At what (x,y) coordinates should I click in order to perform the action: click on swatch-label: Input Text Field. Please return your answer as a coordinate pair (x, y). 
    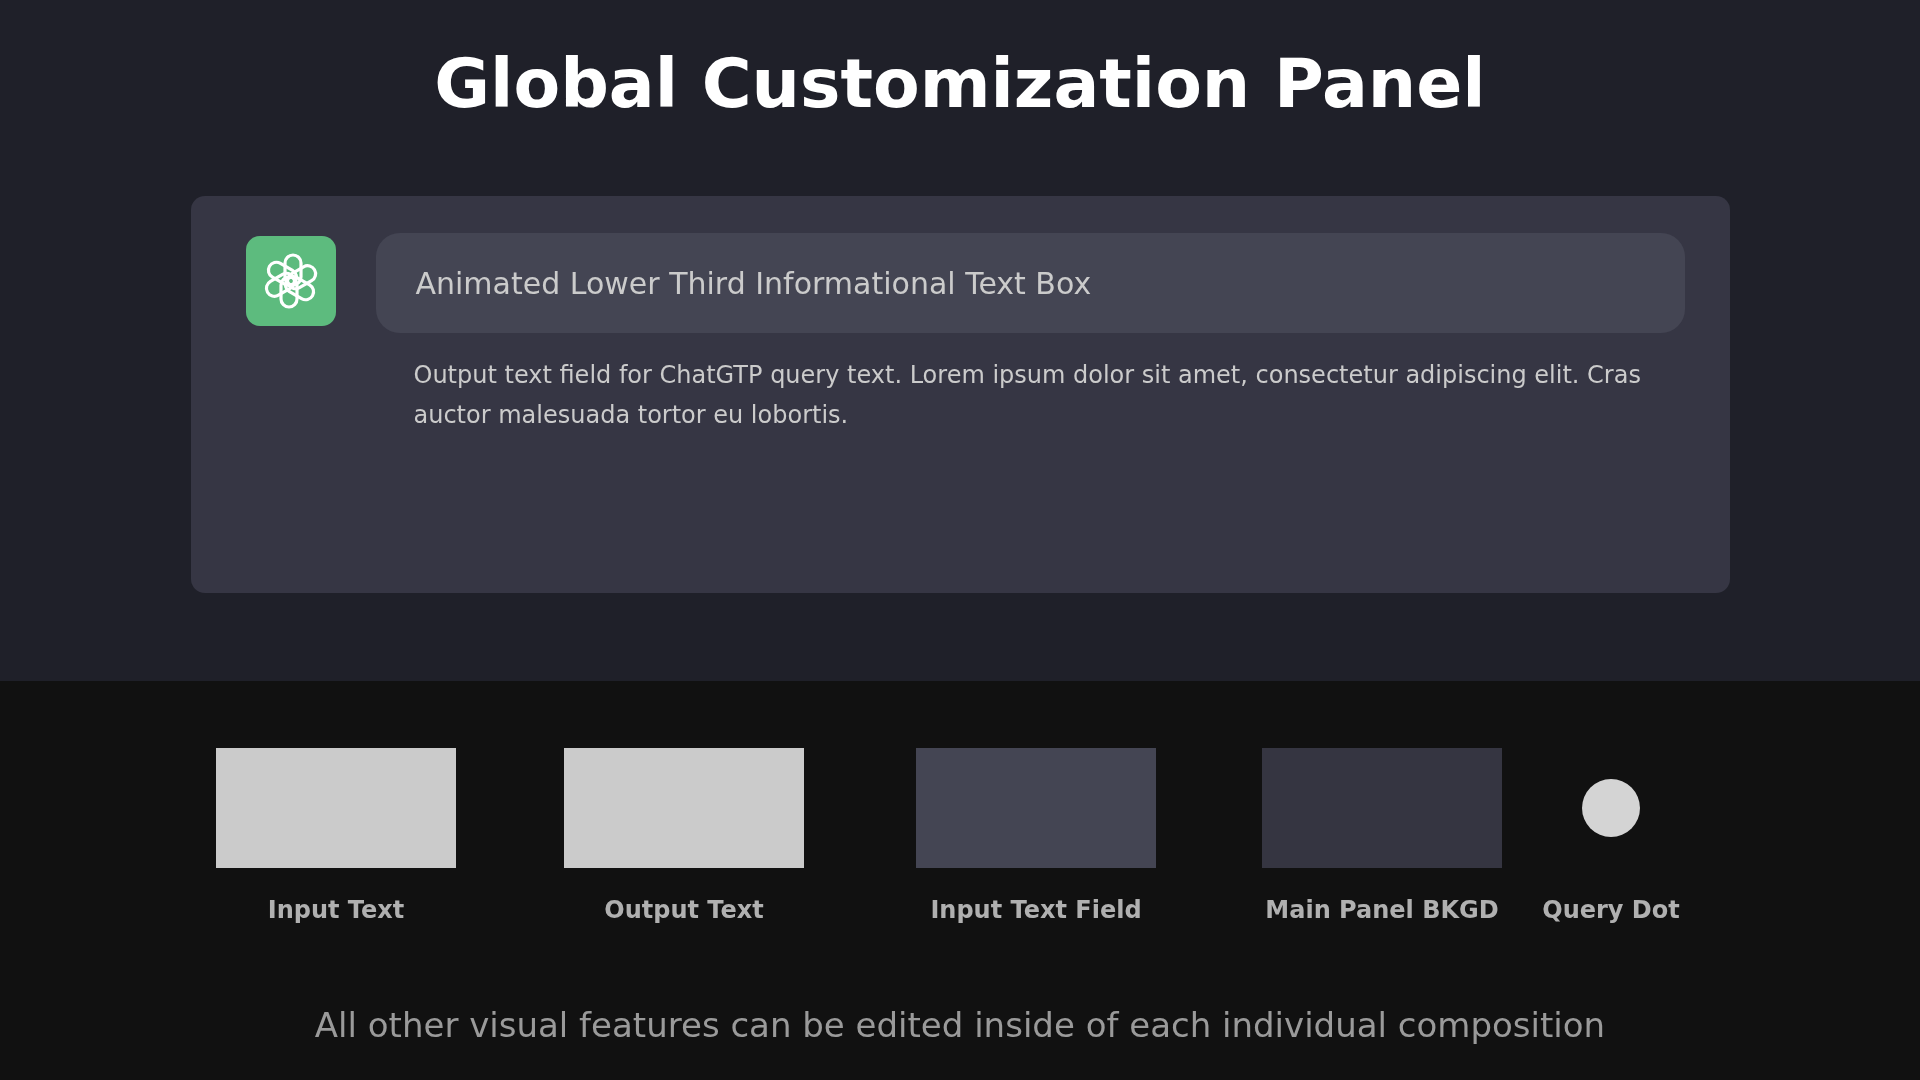
    Looking at the image, I should click on (1036, 910).